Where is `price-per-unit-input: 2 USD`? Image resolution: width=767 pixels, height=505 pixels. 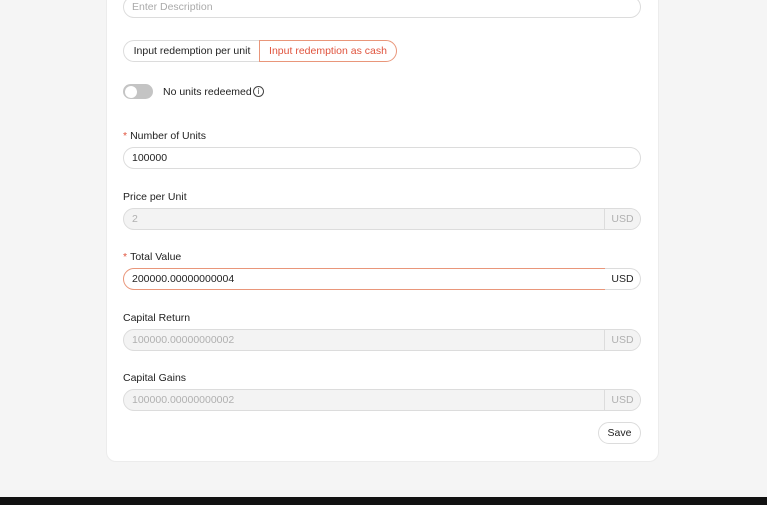
price-per-unit-input: 2 USD is located at coordinates (382, 219).